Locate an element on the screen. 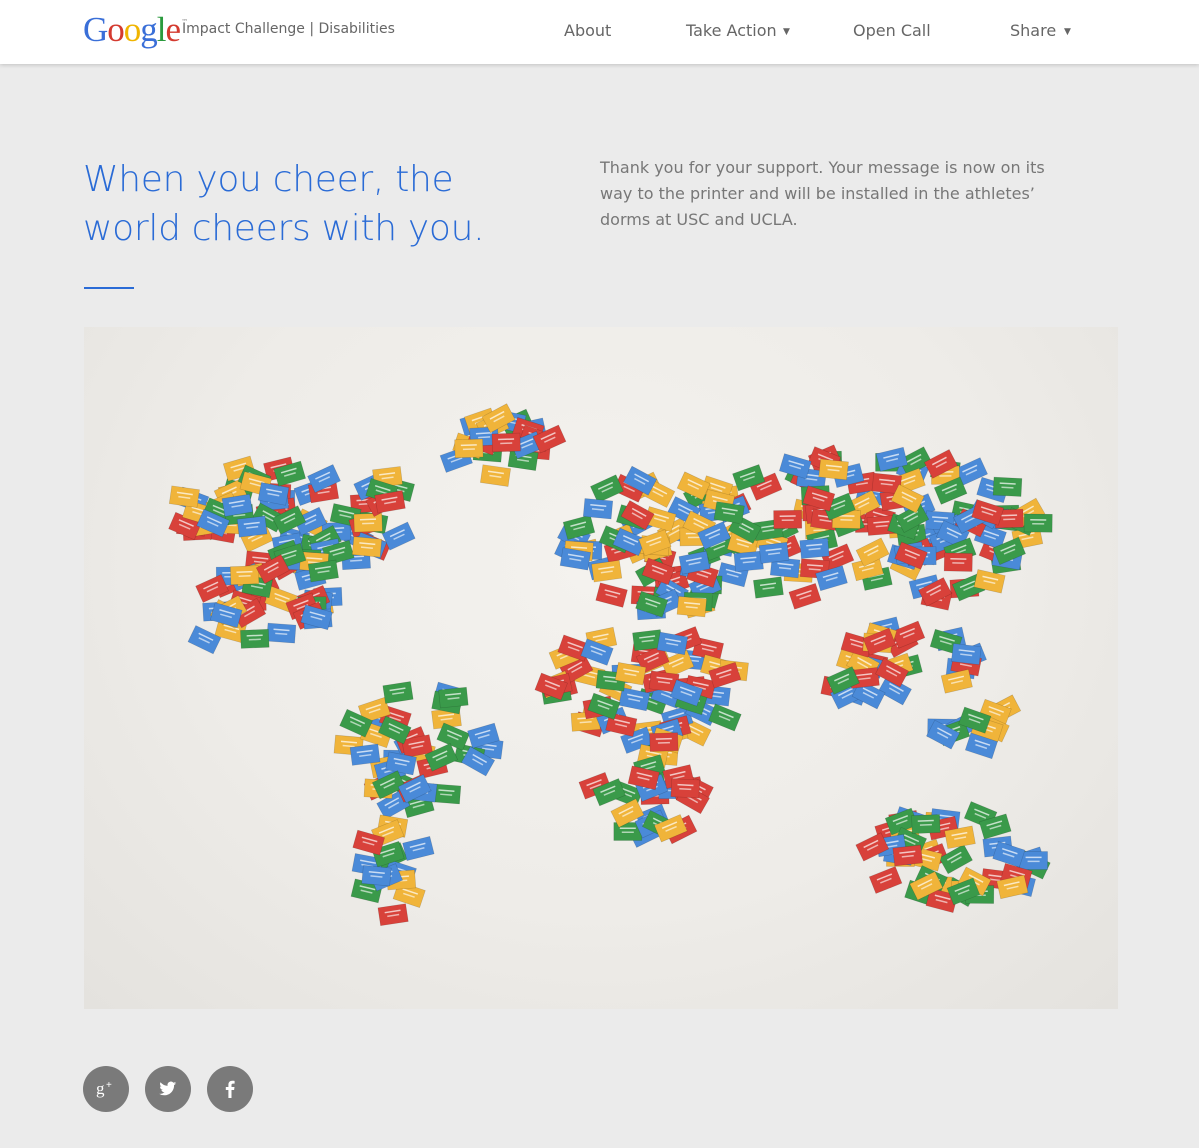 This screenshot has width=1199, height=1148. twitter-icon is located at coordinates (168, 1088).